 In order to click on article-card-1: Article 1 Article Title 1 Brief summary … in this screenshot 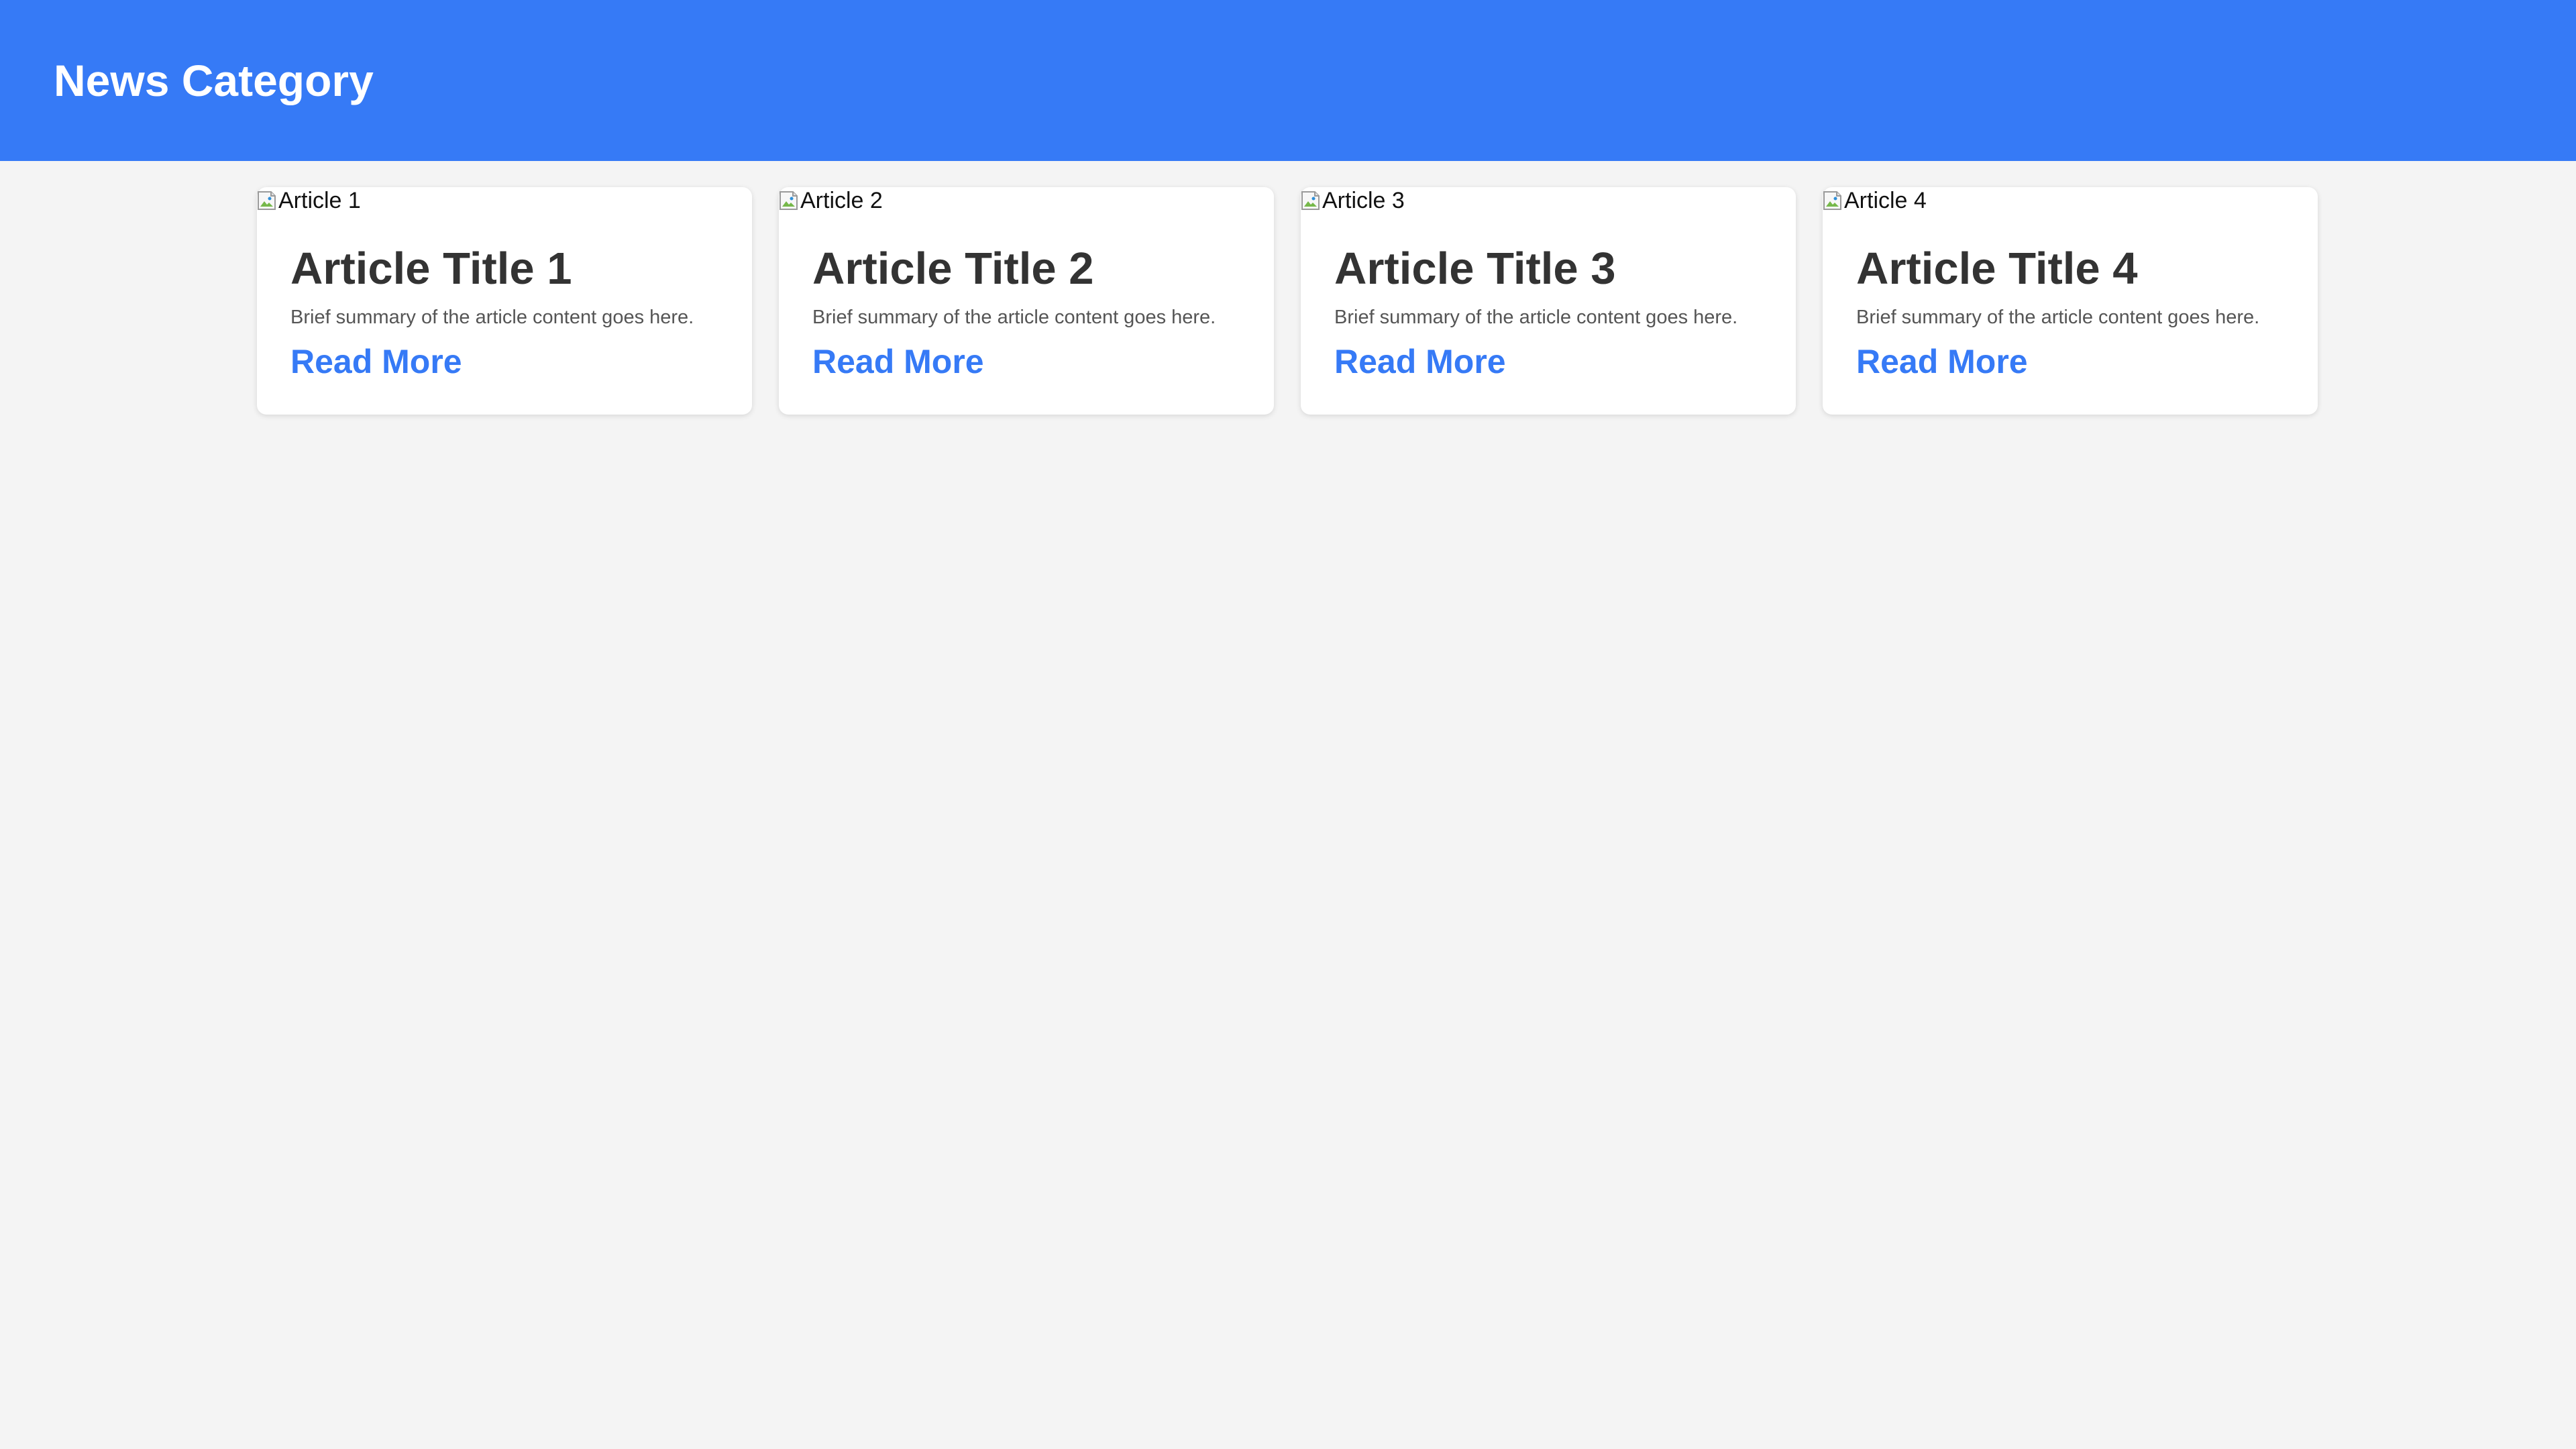, I will do `click(504, 301)`.